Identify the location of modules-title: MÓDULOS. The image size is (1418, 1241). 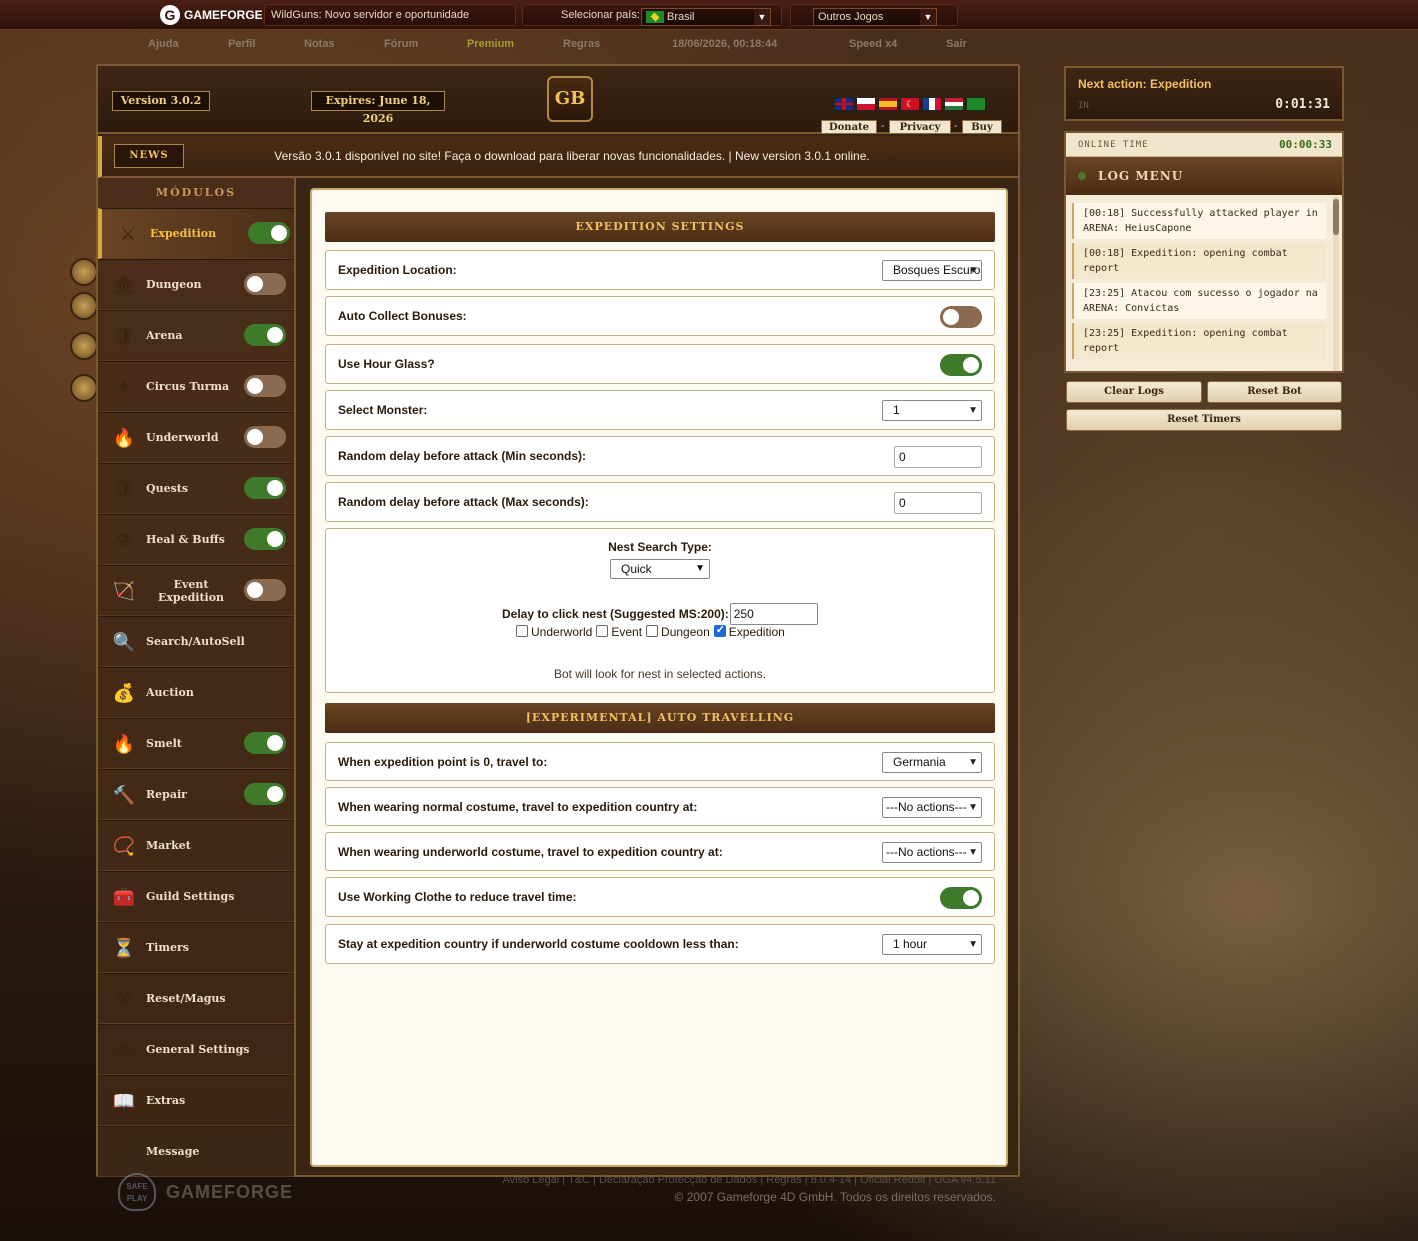
(196, 192).